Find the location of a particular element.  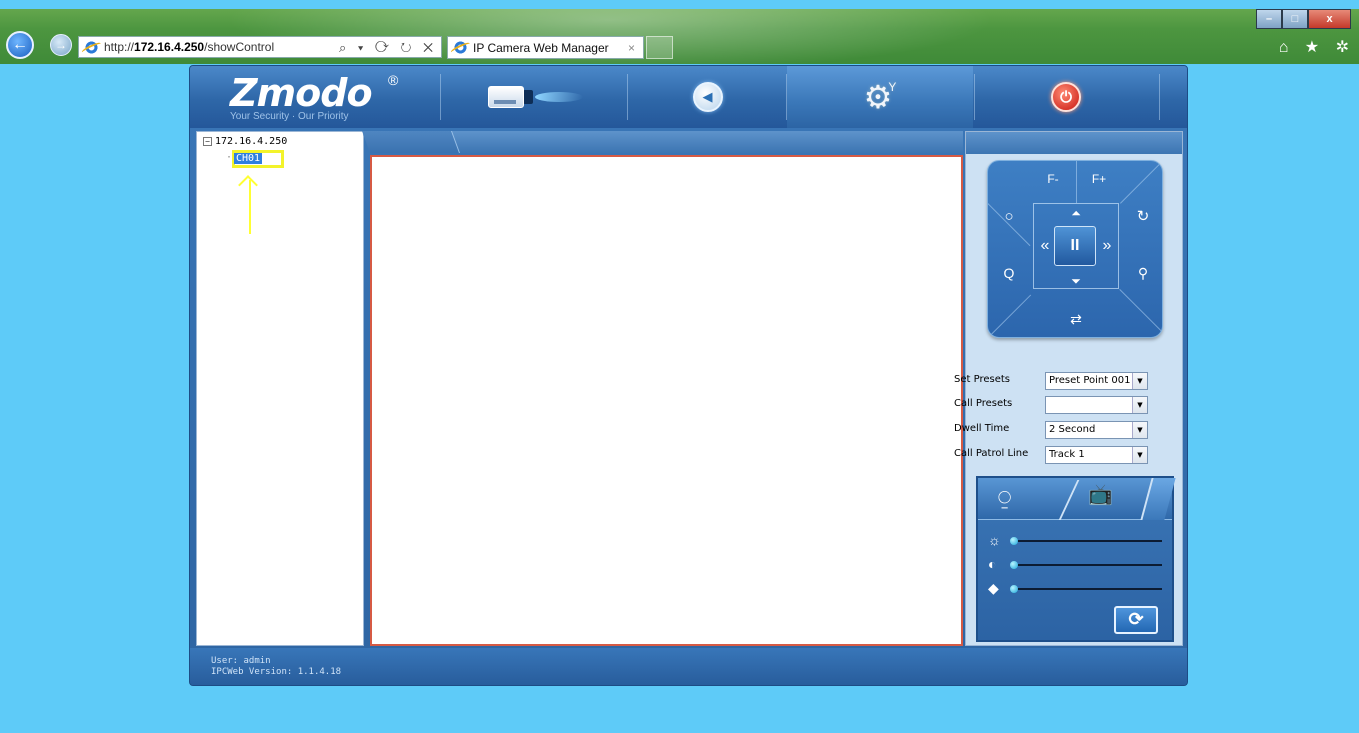

focus-plus-button: F+ is located at coordinates (1099, 179).